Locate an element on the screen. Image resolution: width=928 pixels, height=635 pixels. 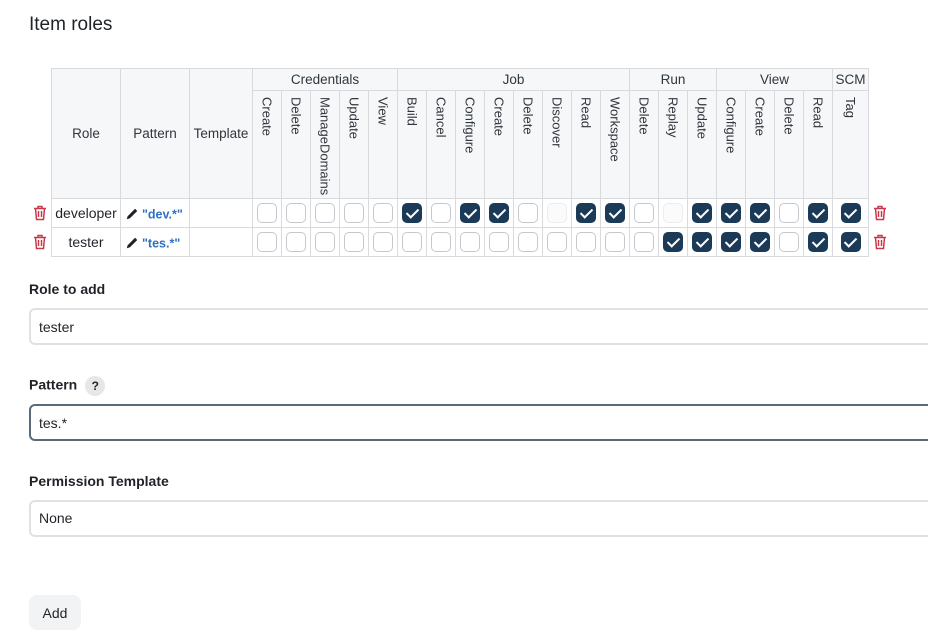
role-row: tester "tes.*" is located at coordinates (460, 242).